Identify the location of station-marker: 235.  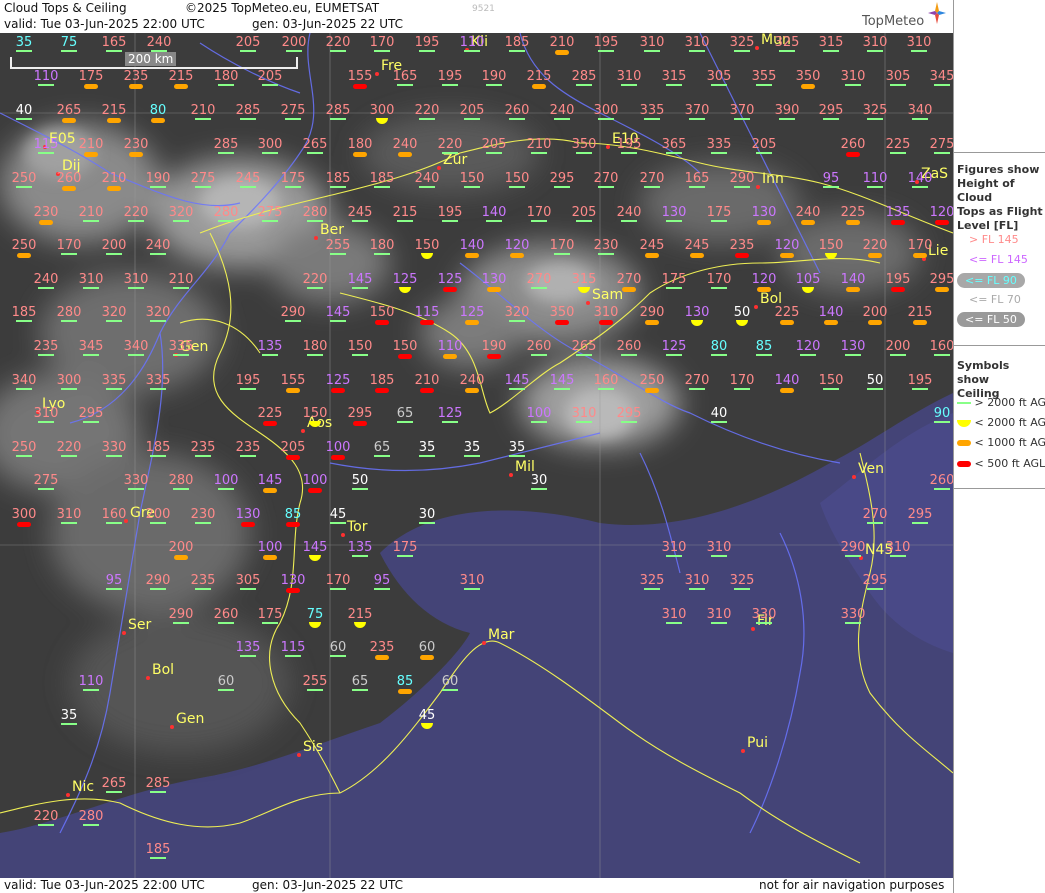
(248, 448).